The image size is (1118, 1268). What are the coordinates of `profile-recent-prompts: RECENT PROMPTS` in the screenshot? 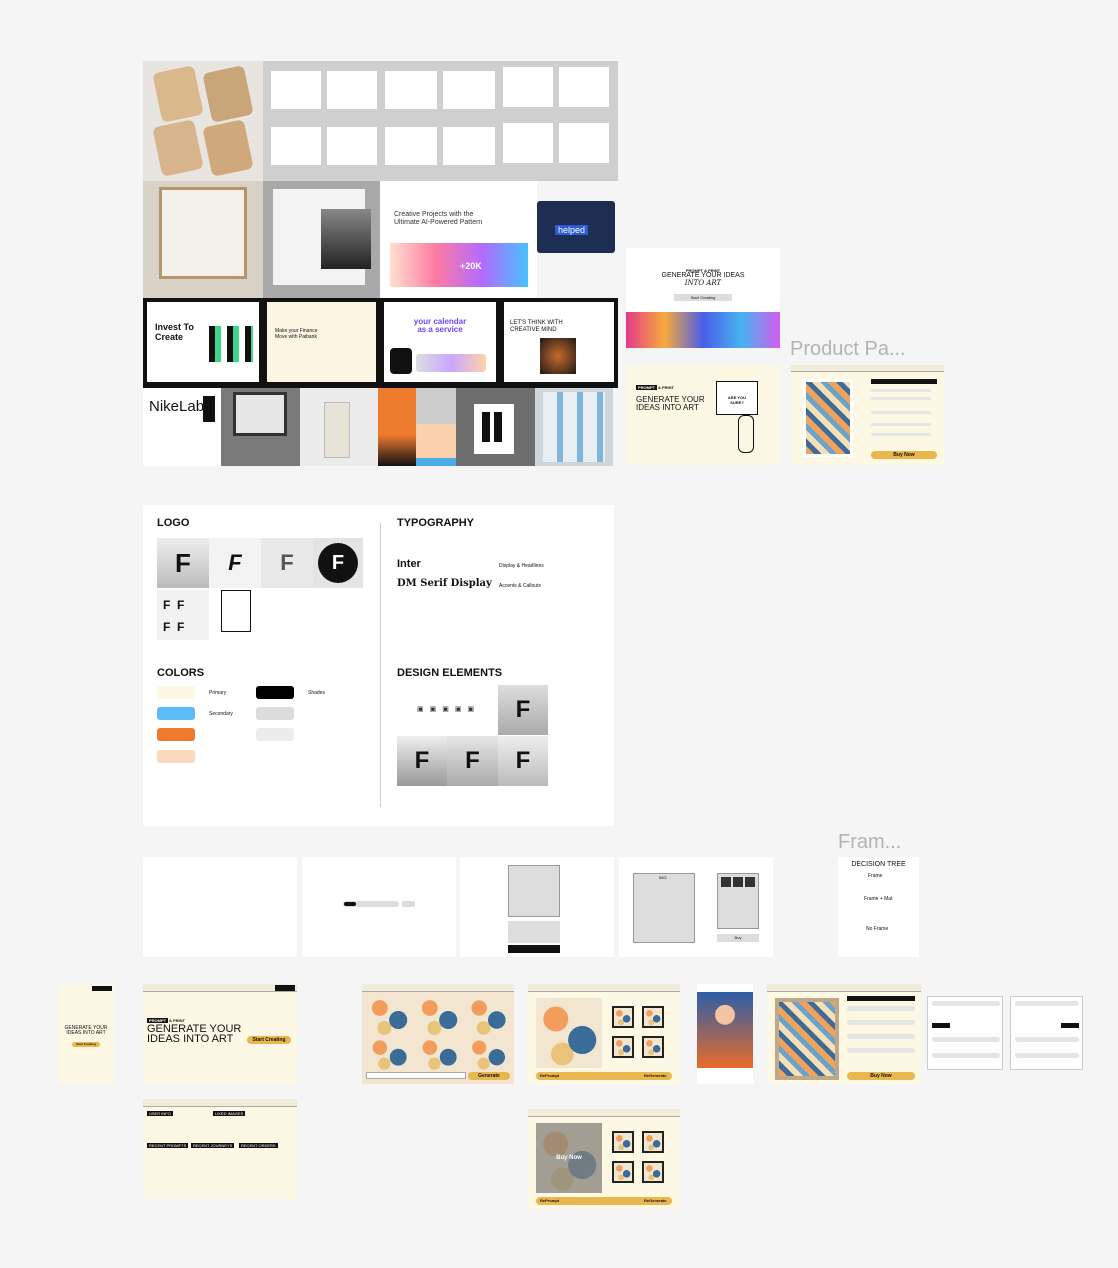 It's located at (168, 1145).